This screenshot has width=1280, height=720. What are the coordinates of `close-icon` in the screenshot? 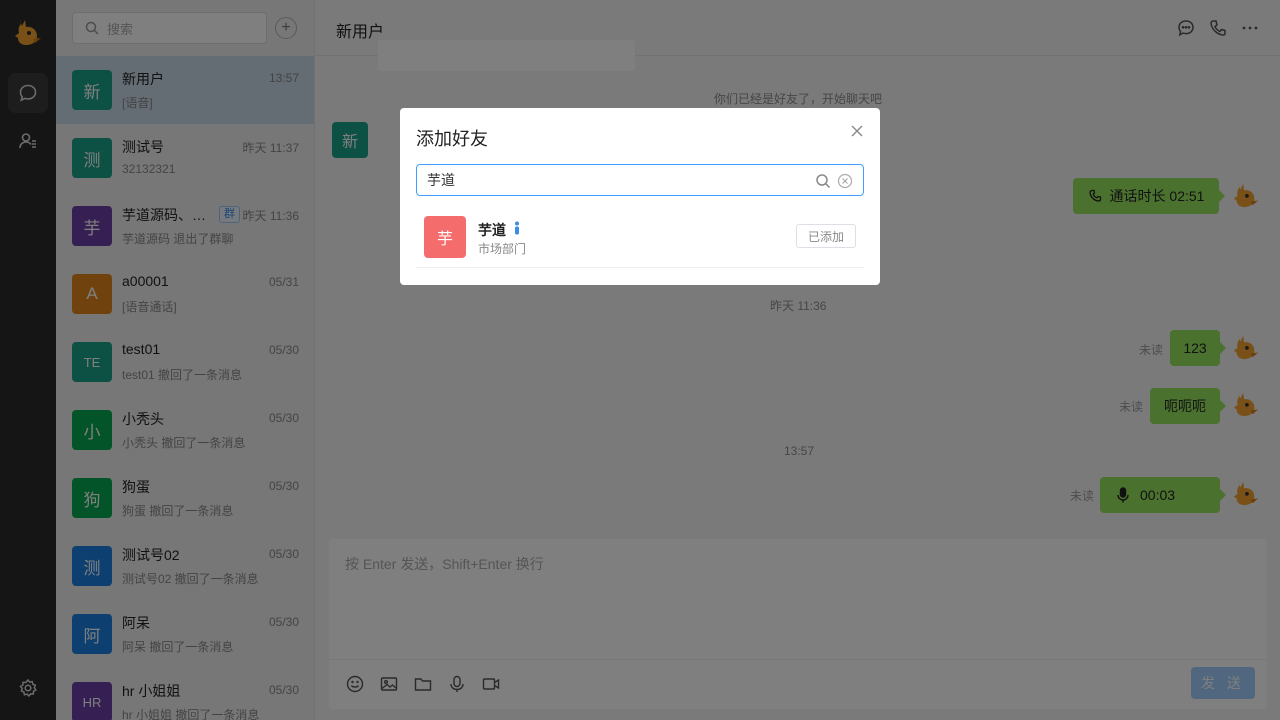 It's located at (857, 131).